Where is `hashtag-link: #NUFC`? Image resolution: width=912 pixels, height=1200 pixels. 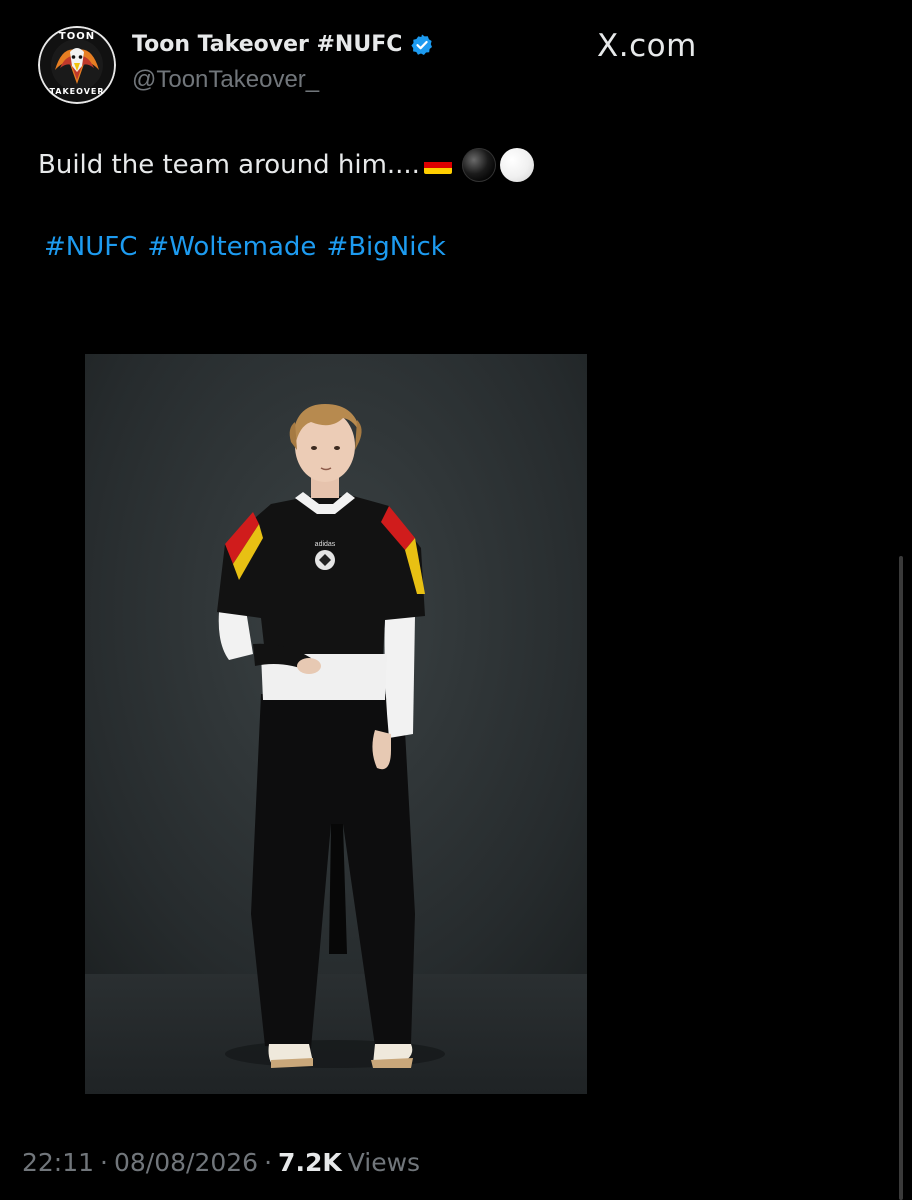
hashtag-link: #NUFC is located at coordinates (90, 247).